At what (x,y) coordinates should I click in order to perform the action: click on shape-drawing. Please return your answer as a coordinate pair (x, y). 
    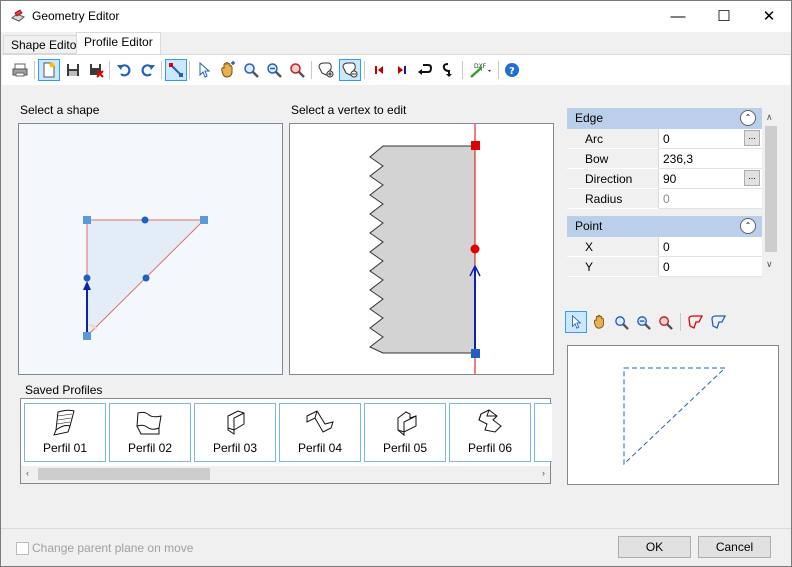
    Looking at the image, I should click on (145, 278).